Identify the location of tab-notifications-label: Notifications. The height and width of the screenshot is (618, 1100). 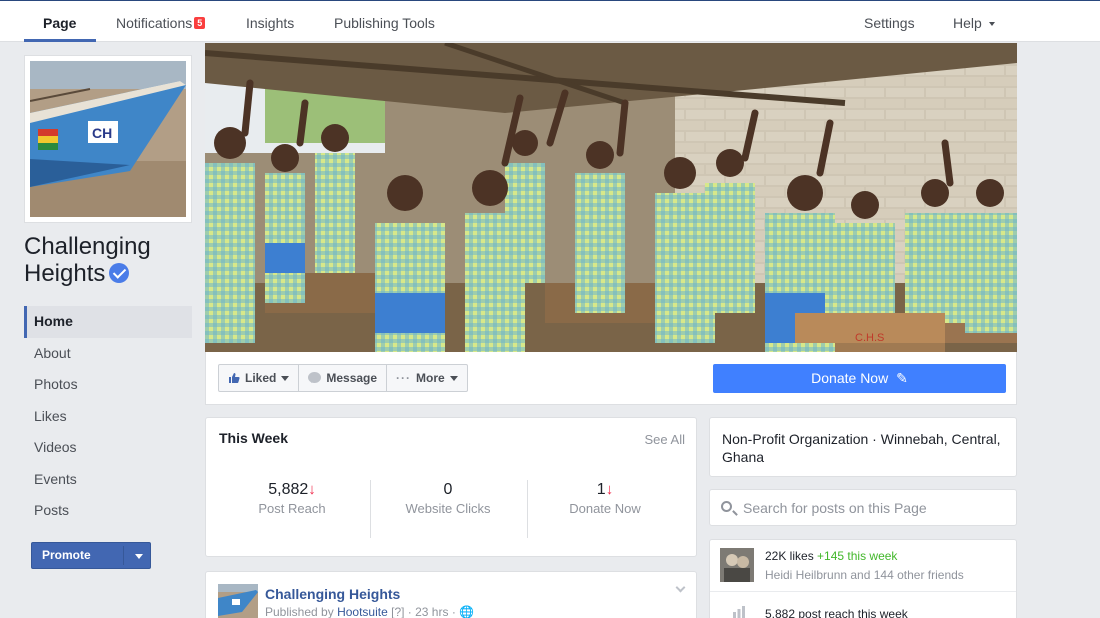
(154, 23).